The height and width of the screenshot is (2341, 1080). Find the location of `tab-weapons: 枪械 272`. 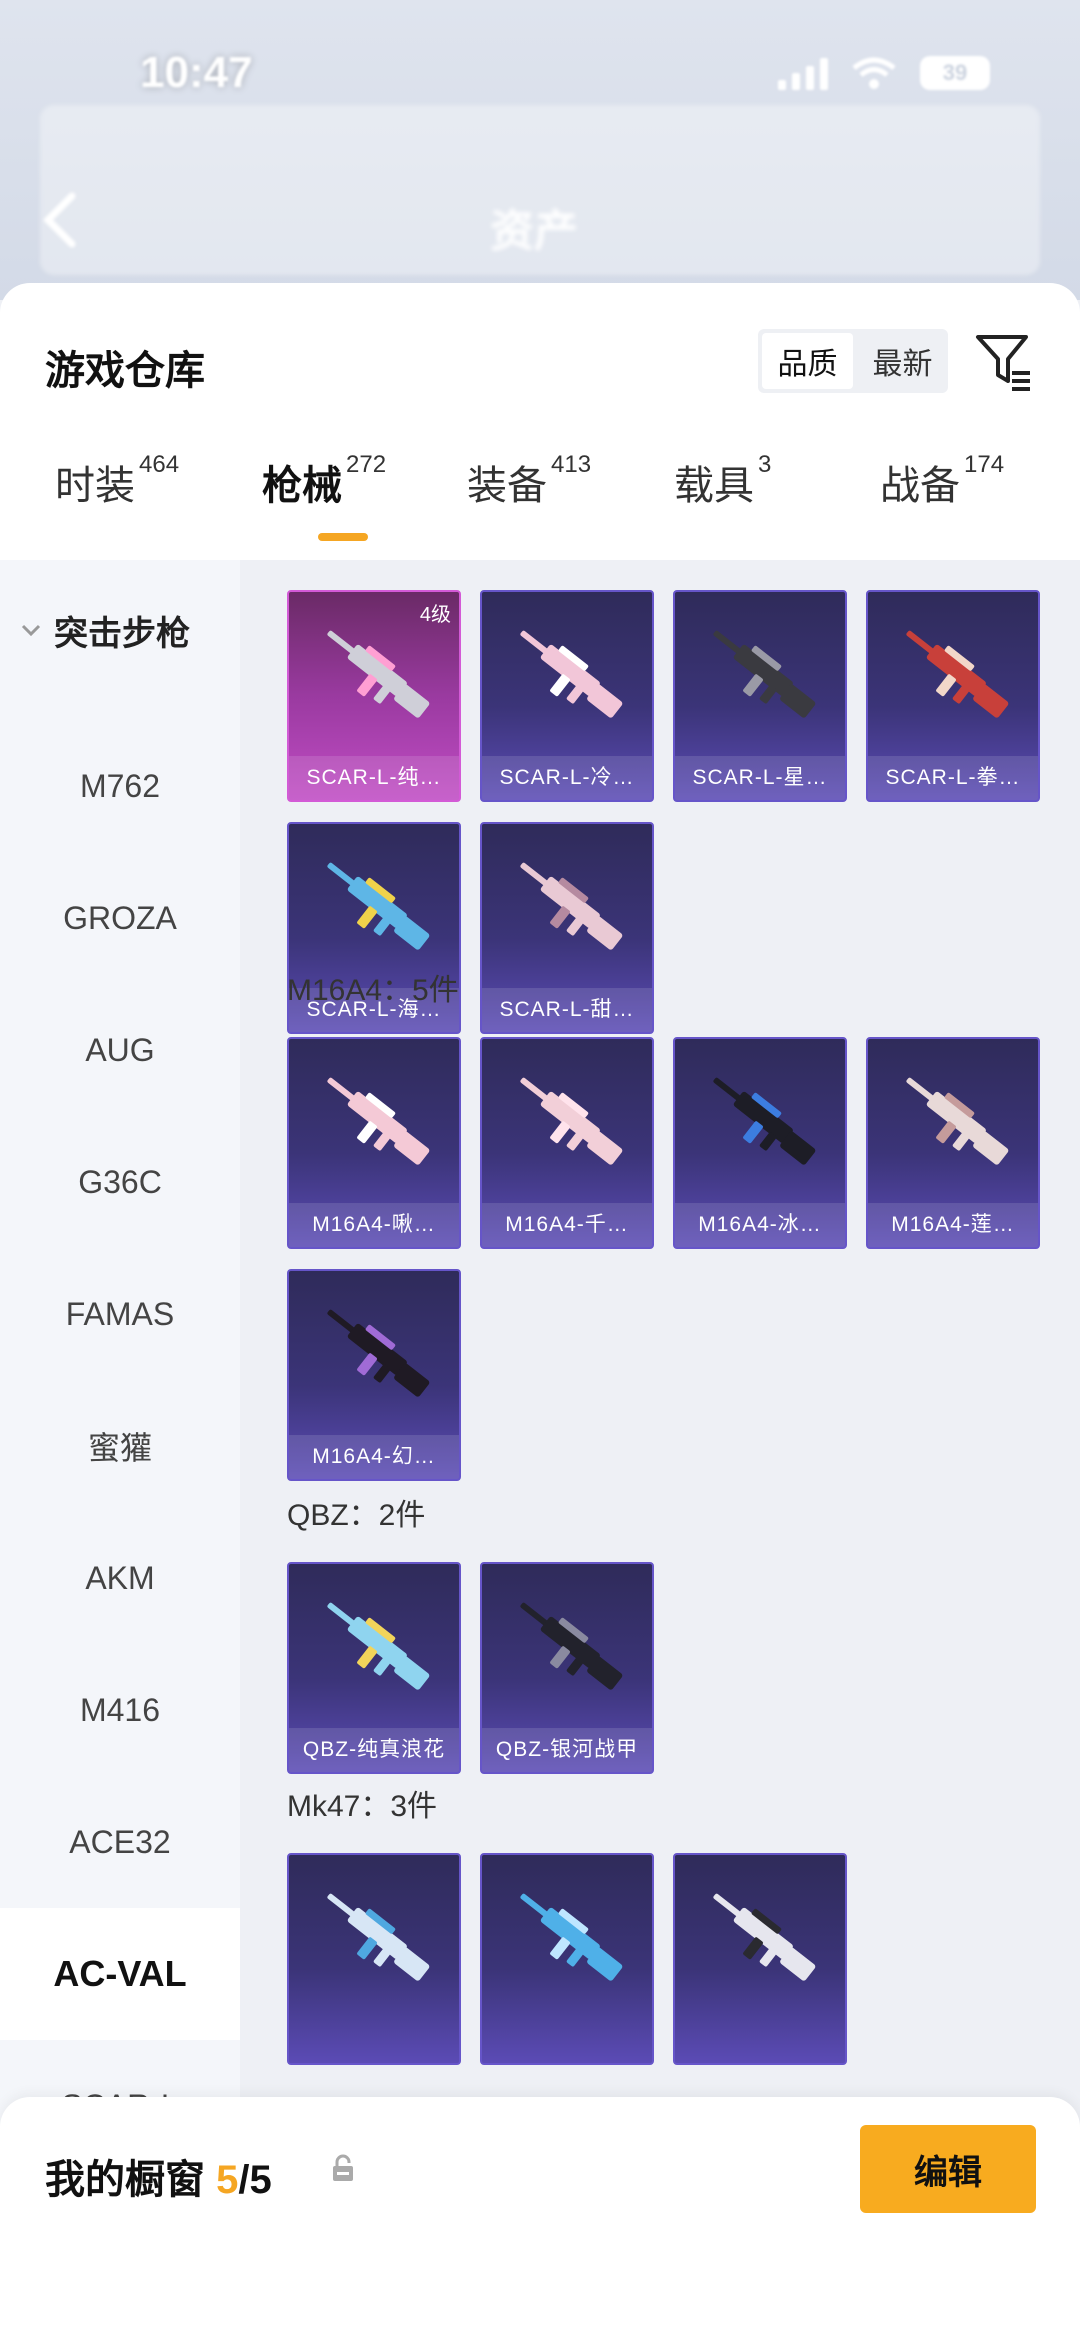

tab-weapons: 枪械 272 is located at coordinates (324, 497).